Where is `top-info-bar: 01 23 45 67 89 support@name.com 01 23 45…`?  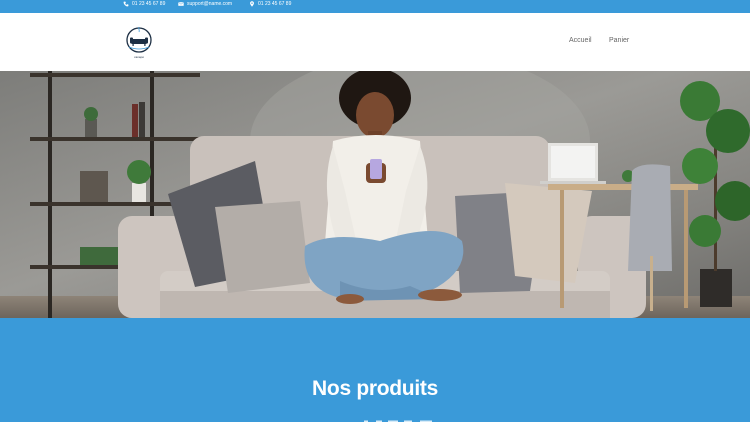 top-info-bar: 01 23 45 67 89 support@name.com 01 23 45… is located at coordinates (375, 6).